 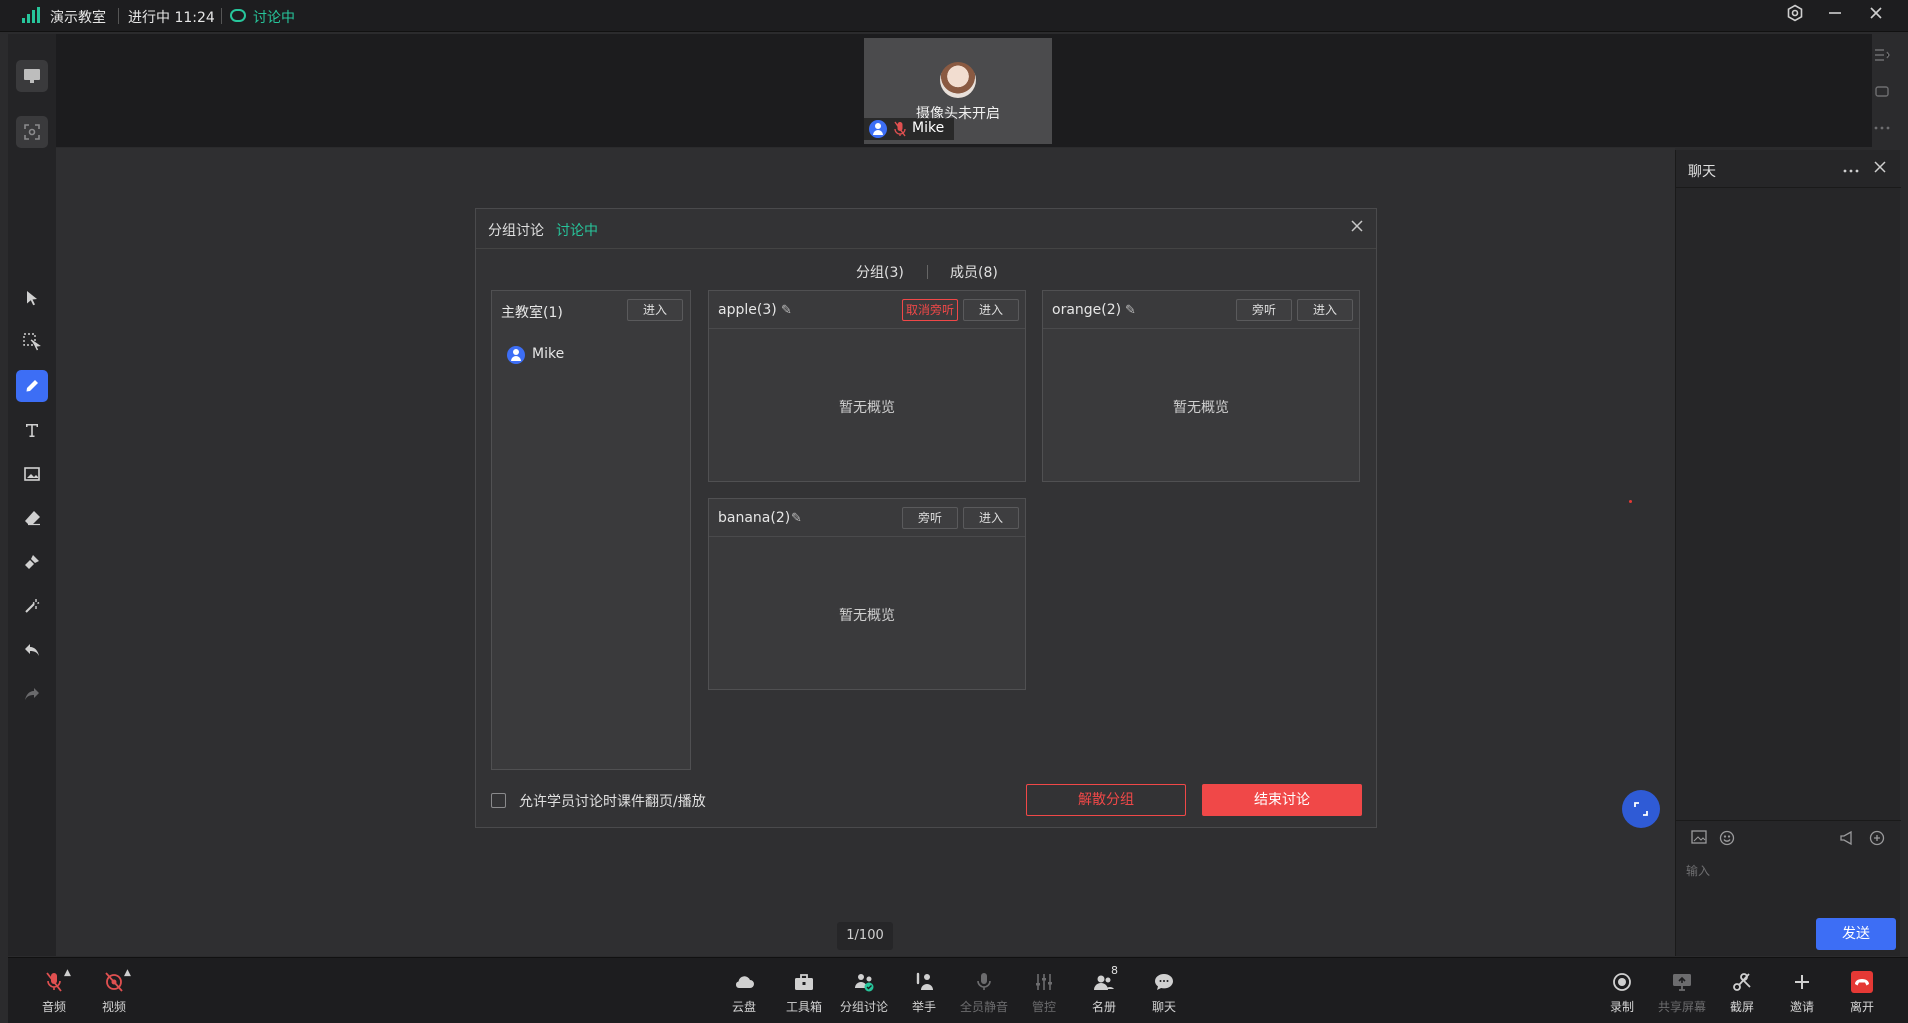 I want to click on audio-caret-icon: ▲, so click(x=67, y=973).